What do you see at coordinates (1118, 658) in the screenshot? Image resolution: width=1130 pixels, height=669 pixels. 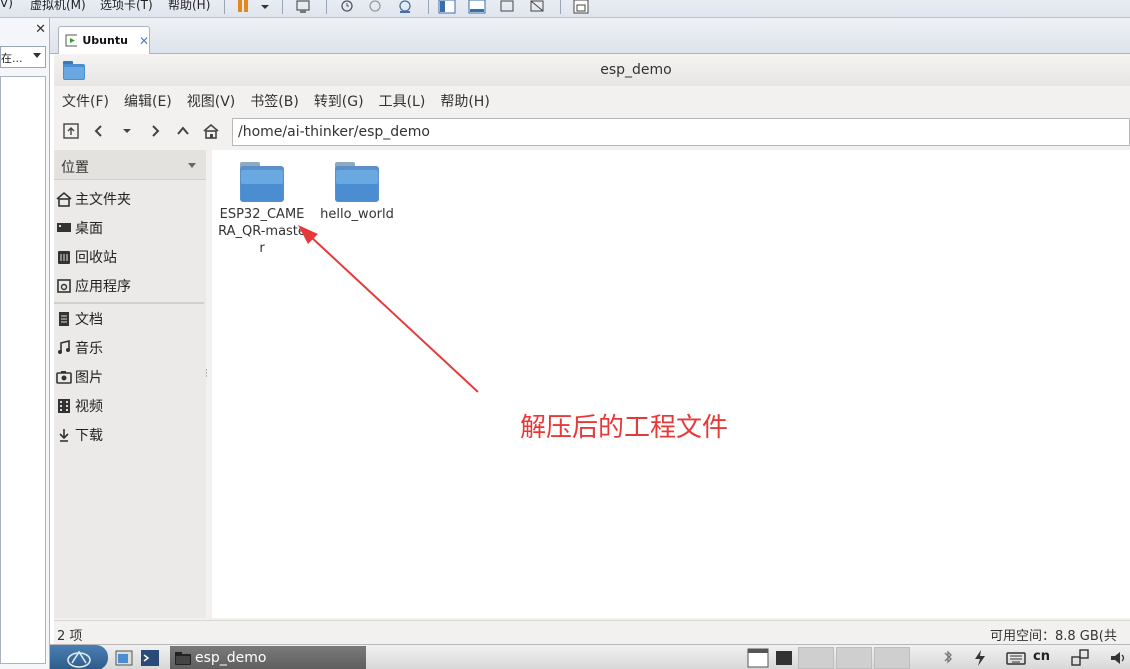 I see `volume-icon` at bounding box center [1118, 658].